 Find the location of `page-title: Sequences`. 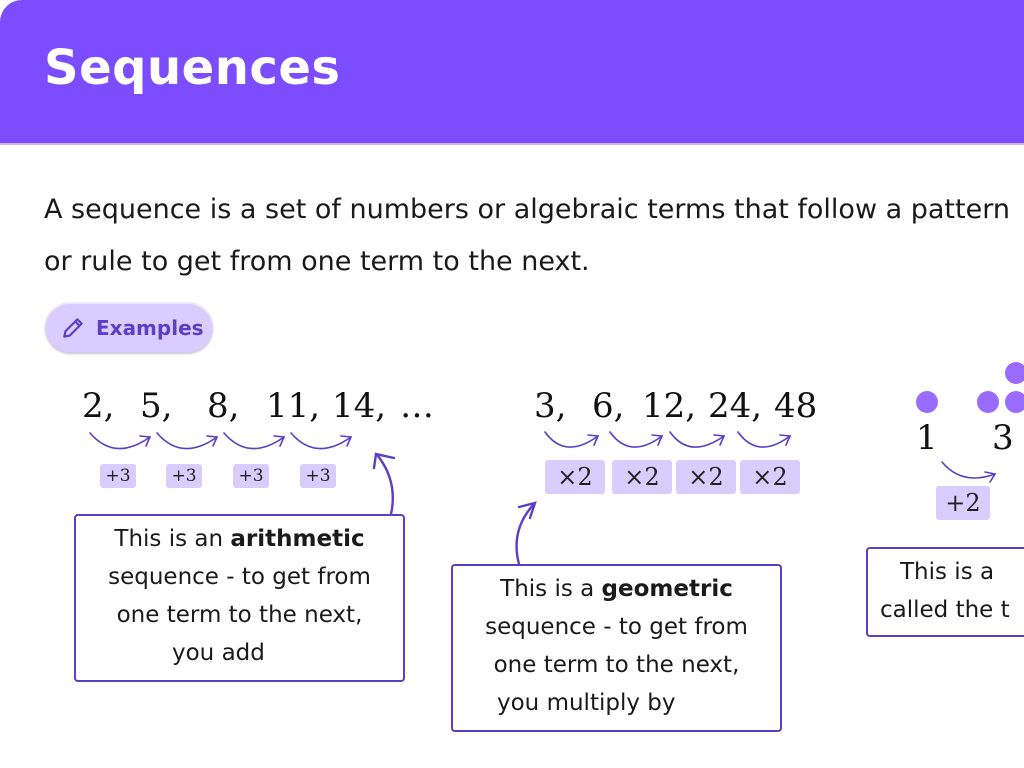

page-title: Sequences is located at coordinates (192, 68).